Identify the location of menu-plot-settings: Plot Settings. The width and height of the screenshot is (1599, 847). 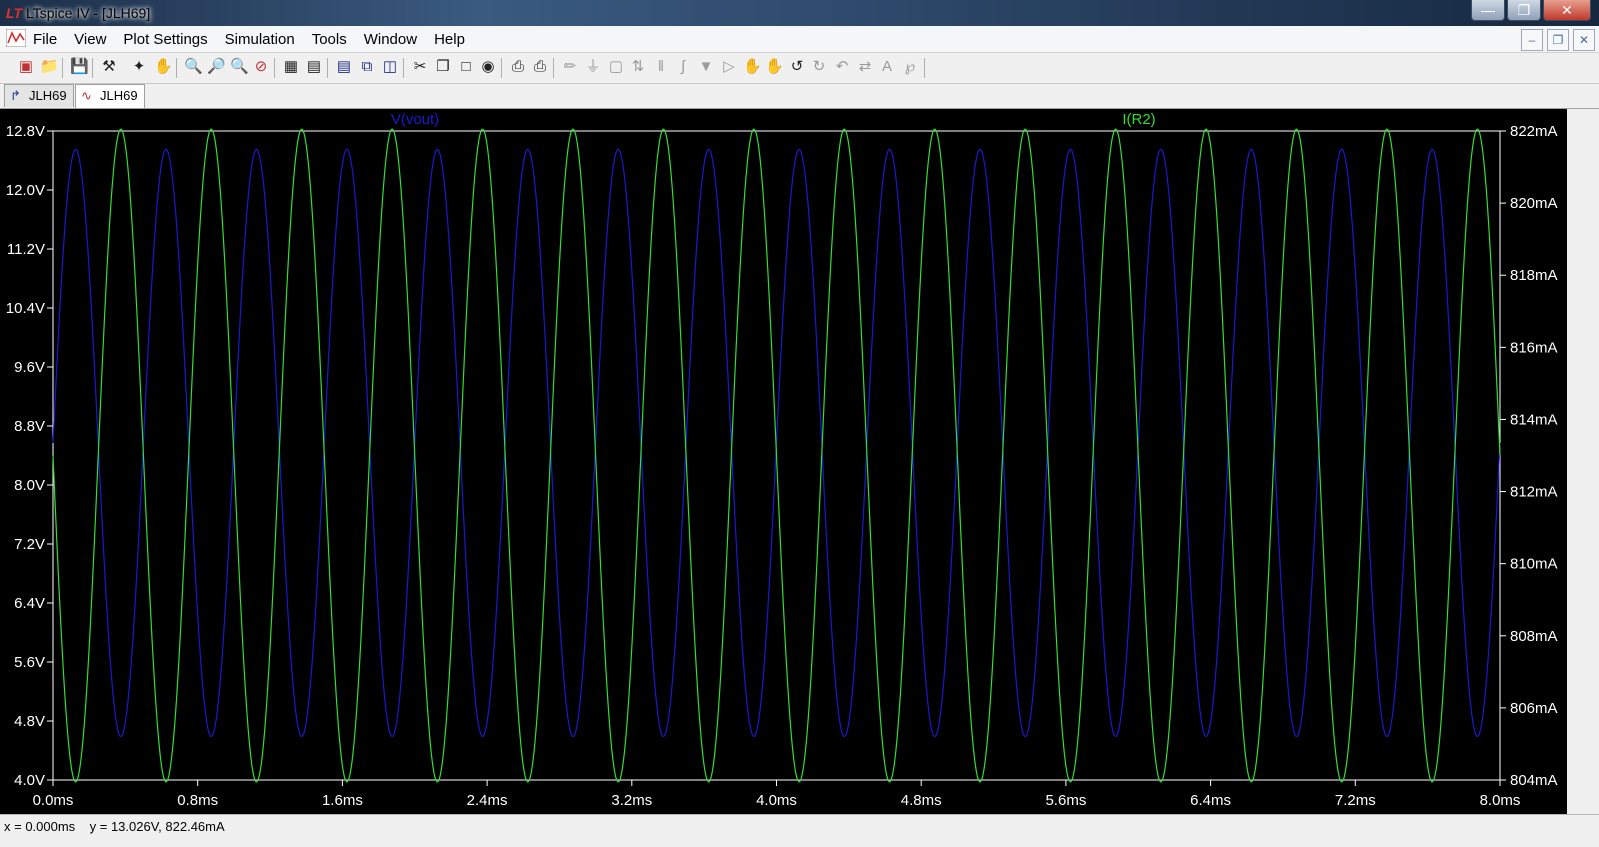
(165, 39).